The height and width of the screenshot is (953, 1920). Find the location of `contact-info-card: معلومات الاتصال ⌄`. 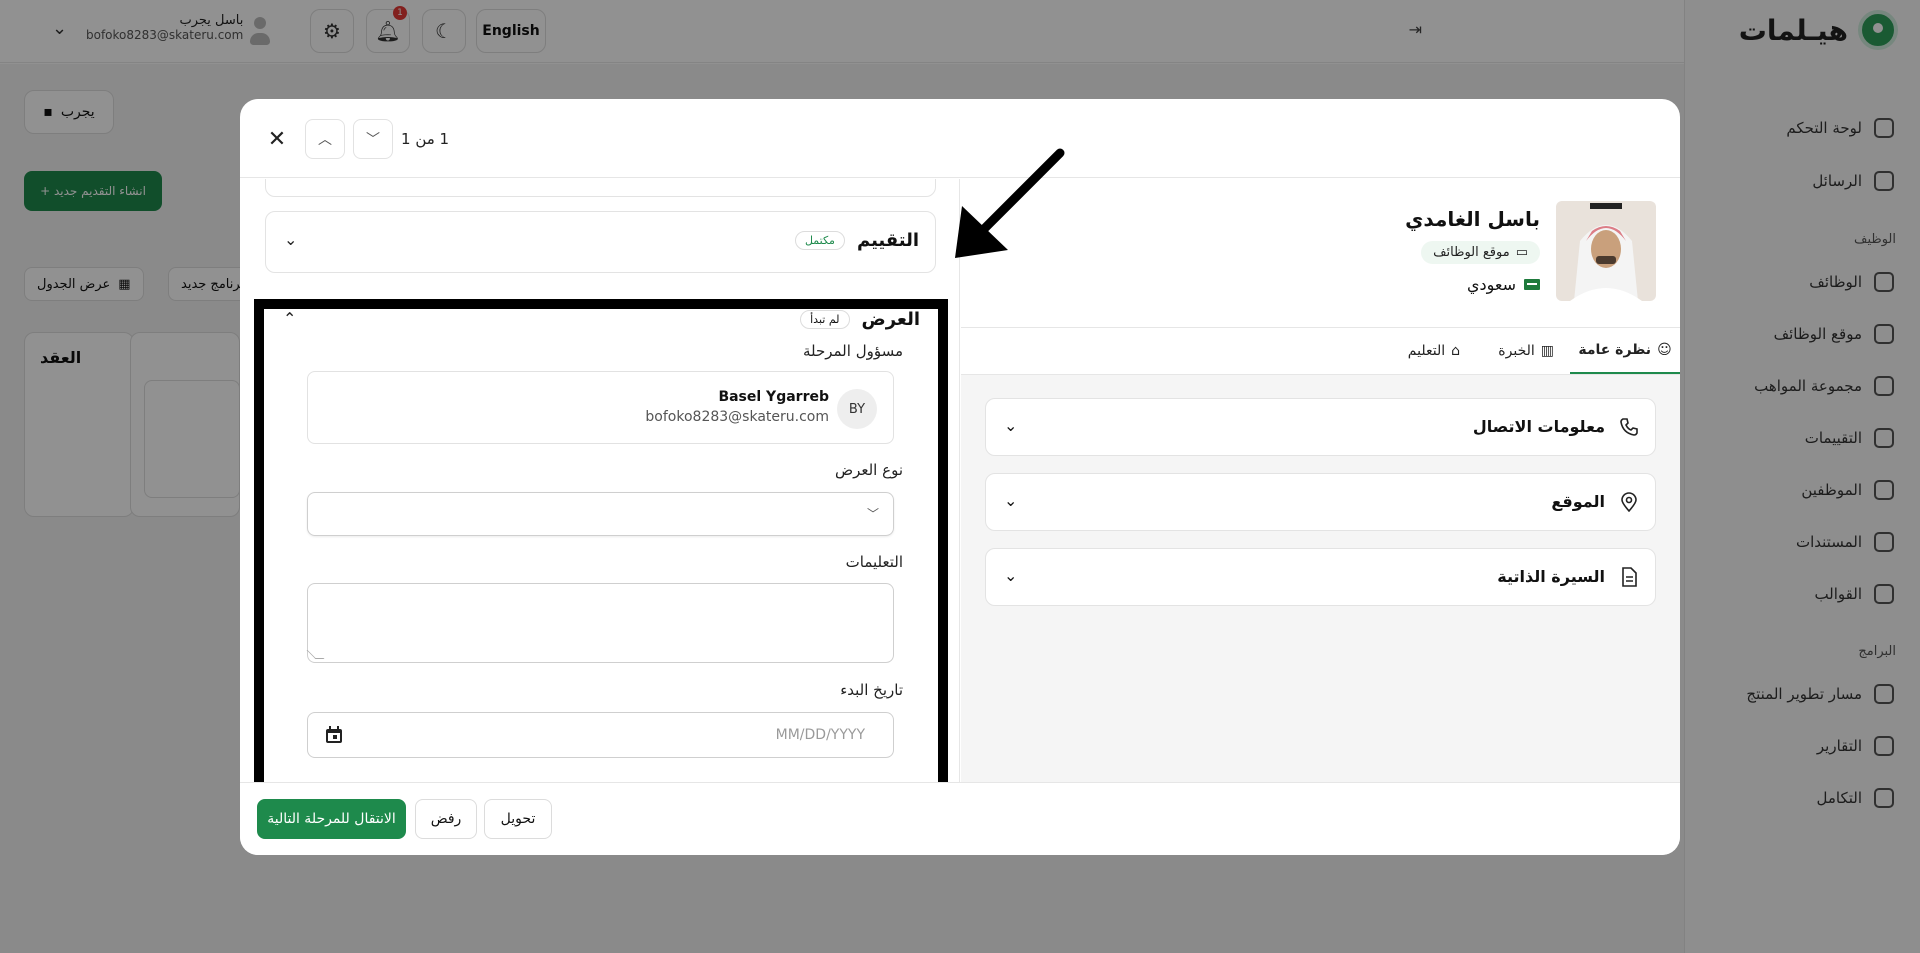

contact-info-card: معلومات الاتصال ⌄ is located at coordinates (1320, 427).